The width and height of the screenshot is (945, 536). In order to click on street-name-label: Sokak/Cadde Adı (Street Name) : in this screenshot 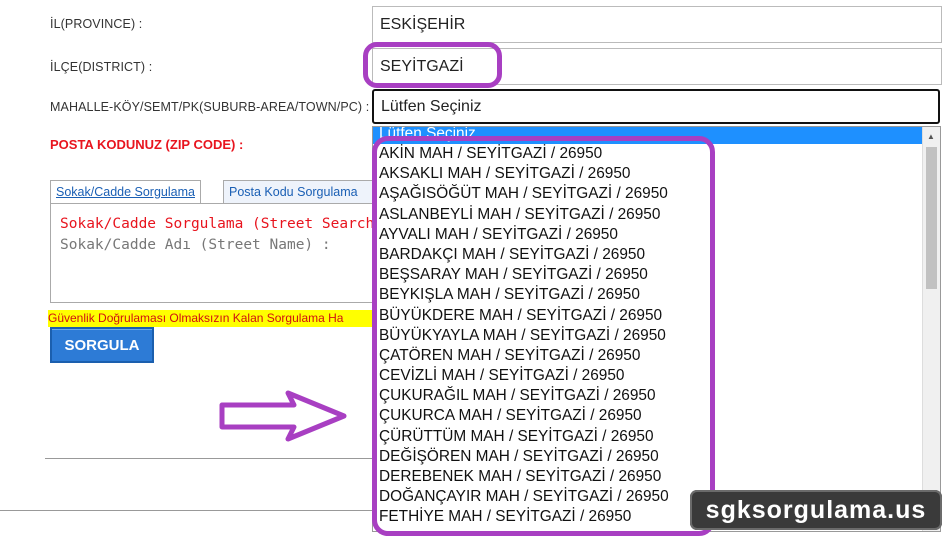, I will do `click(195, 245)`.